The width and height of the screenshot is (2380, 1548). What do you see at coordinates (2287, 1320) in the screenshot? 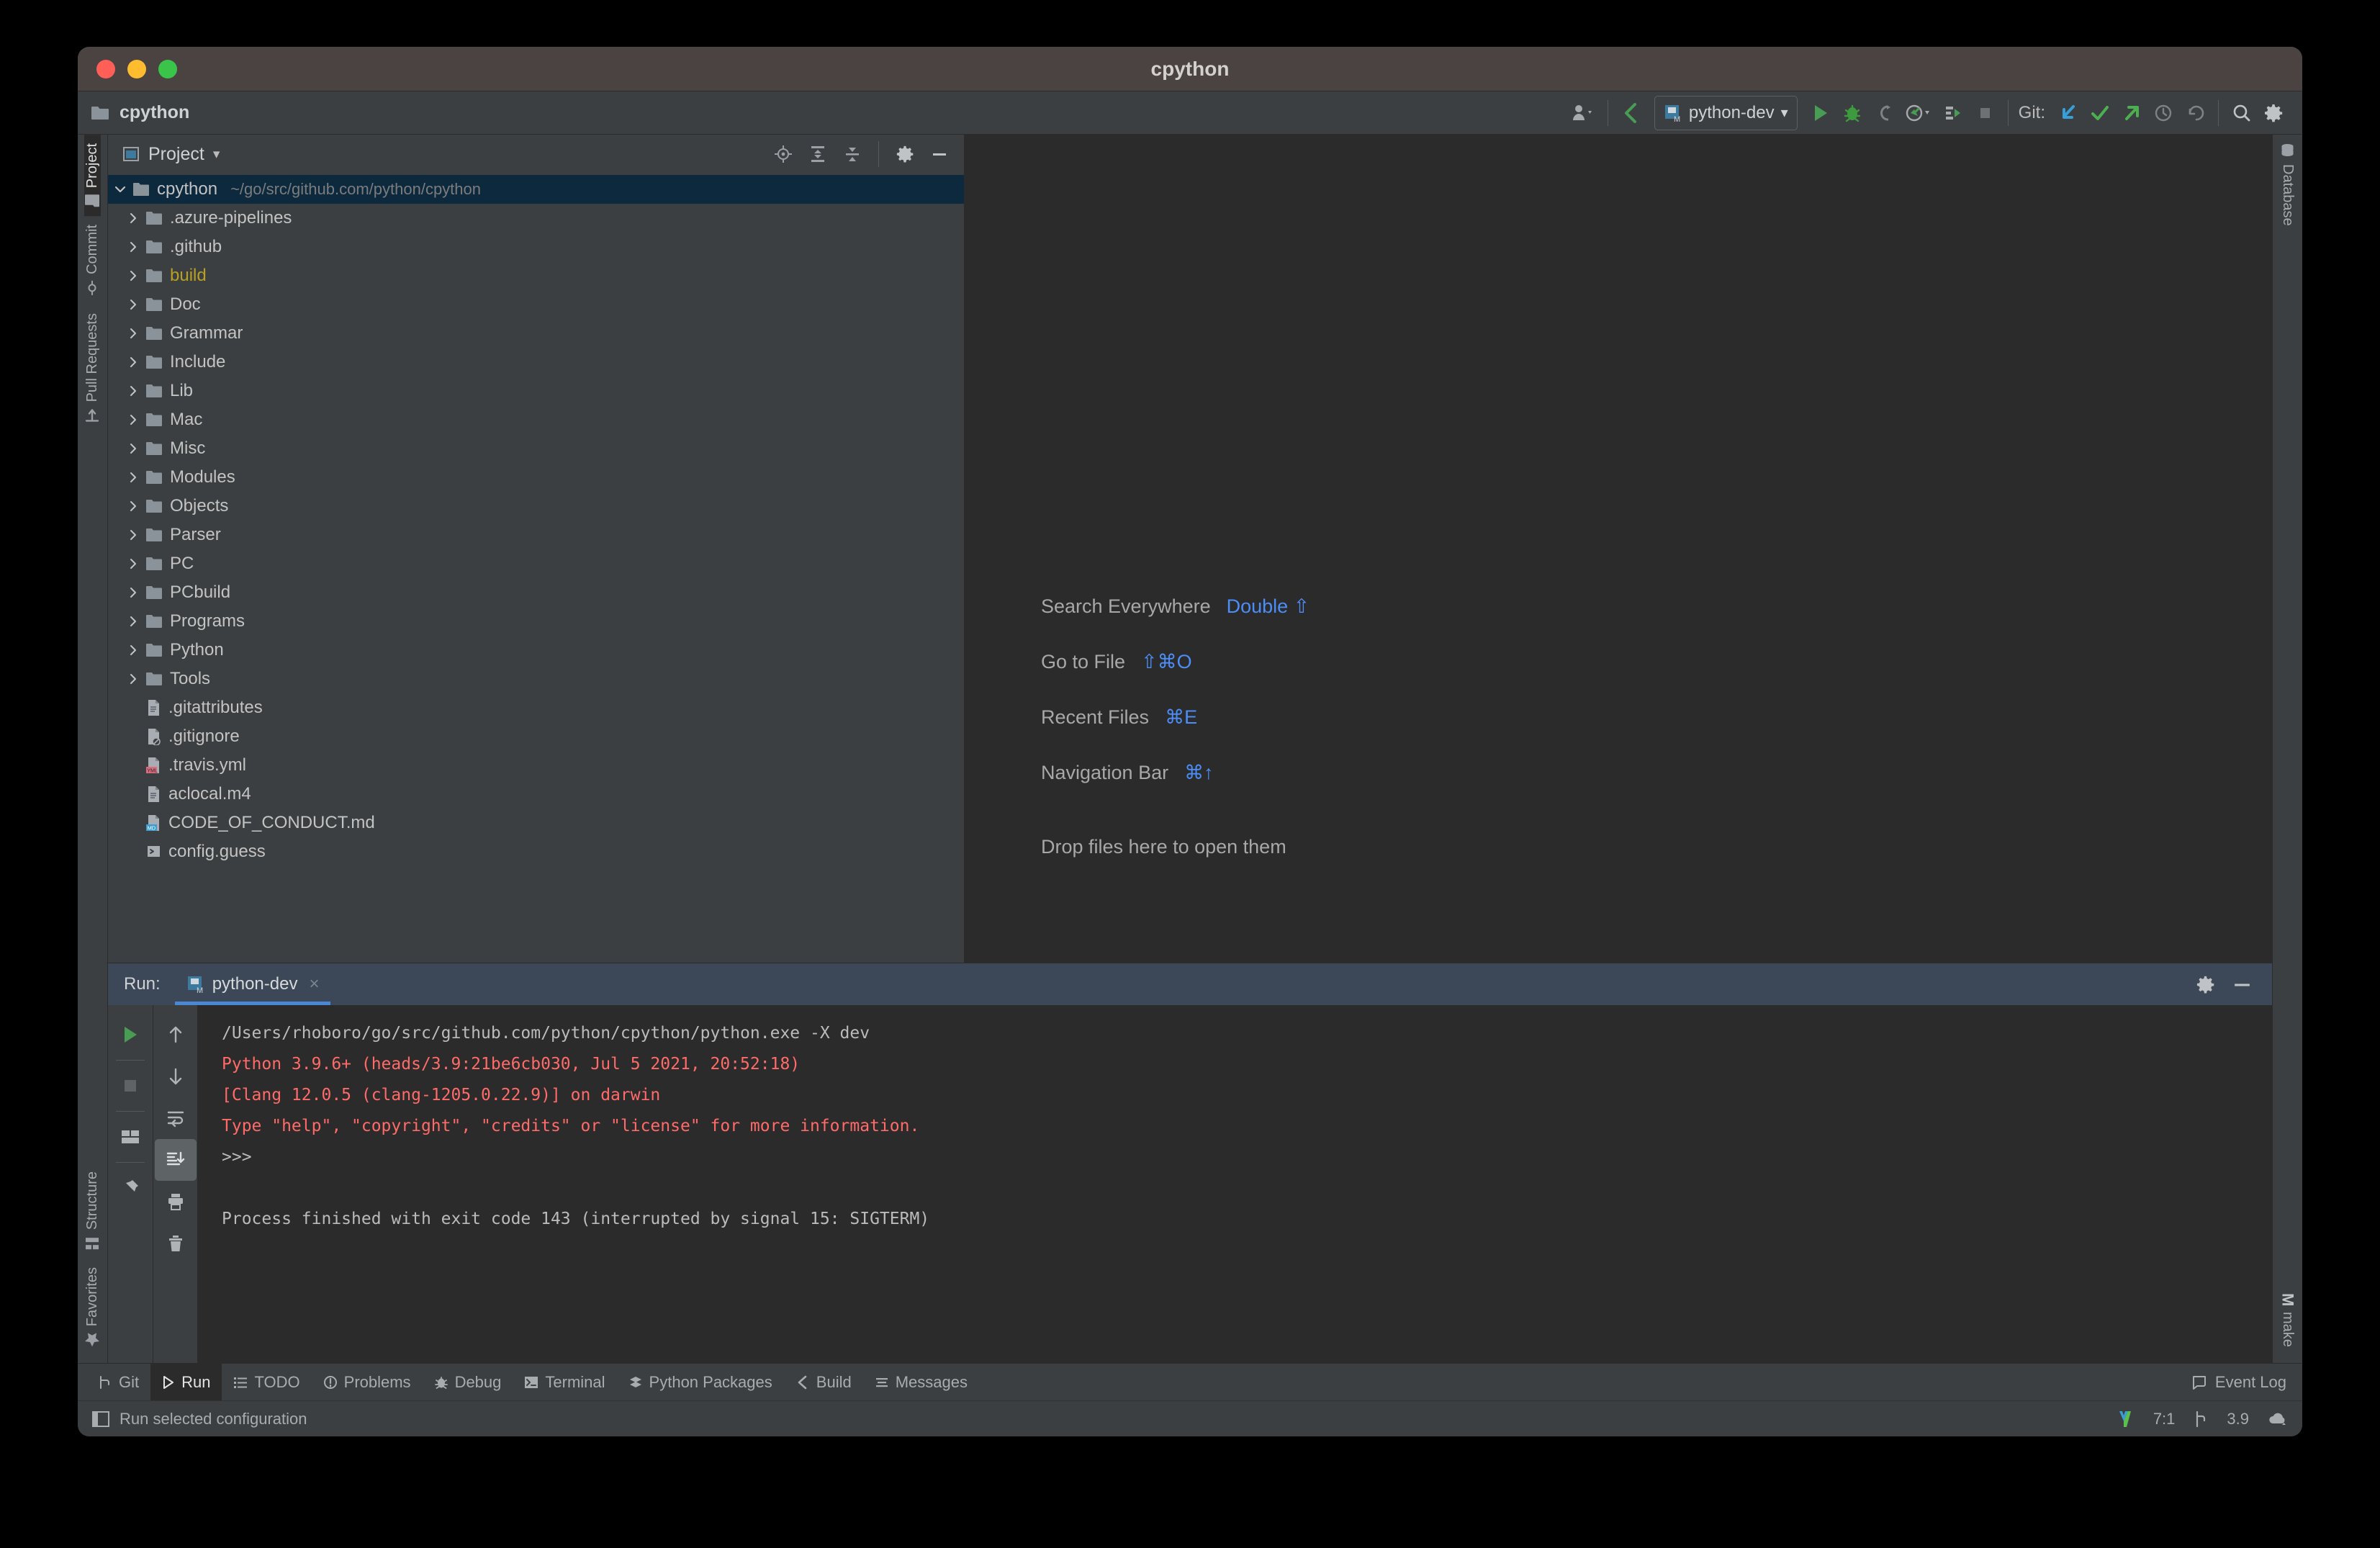
I see `sidebar-item-make: M make` at bounding box center [2287, 1320].